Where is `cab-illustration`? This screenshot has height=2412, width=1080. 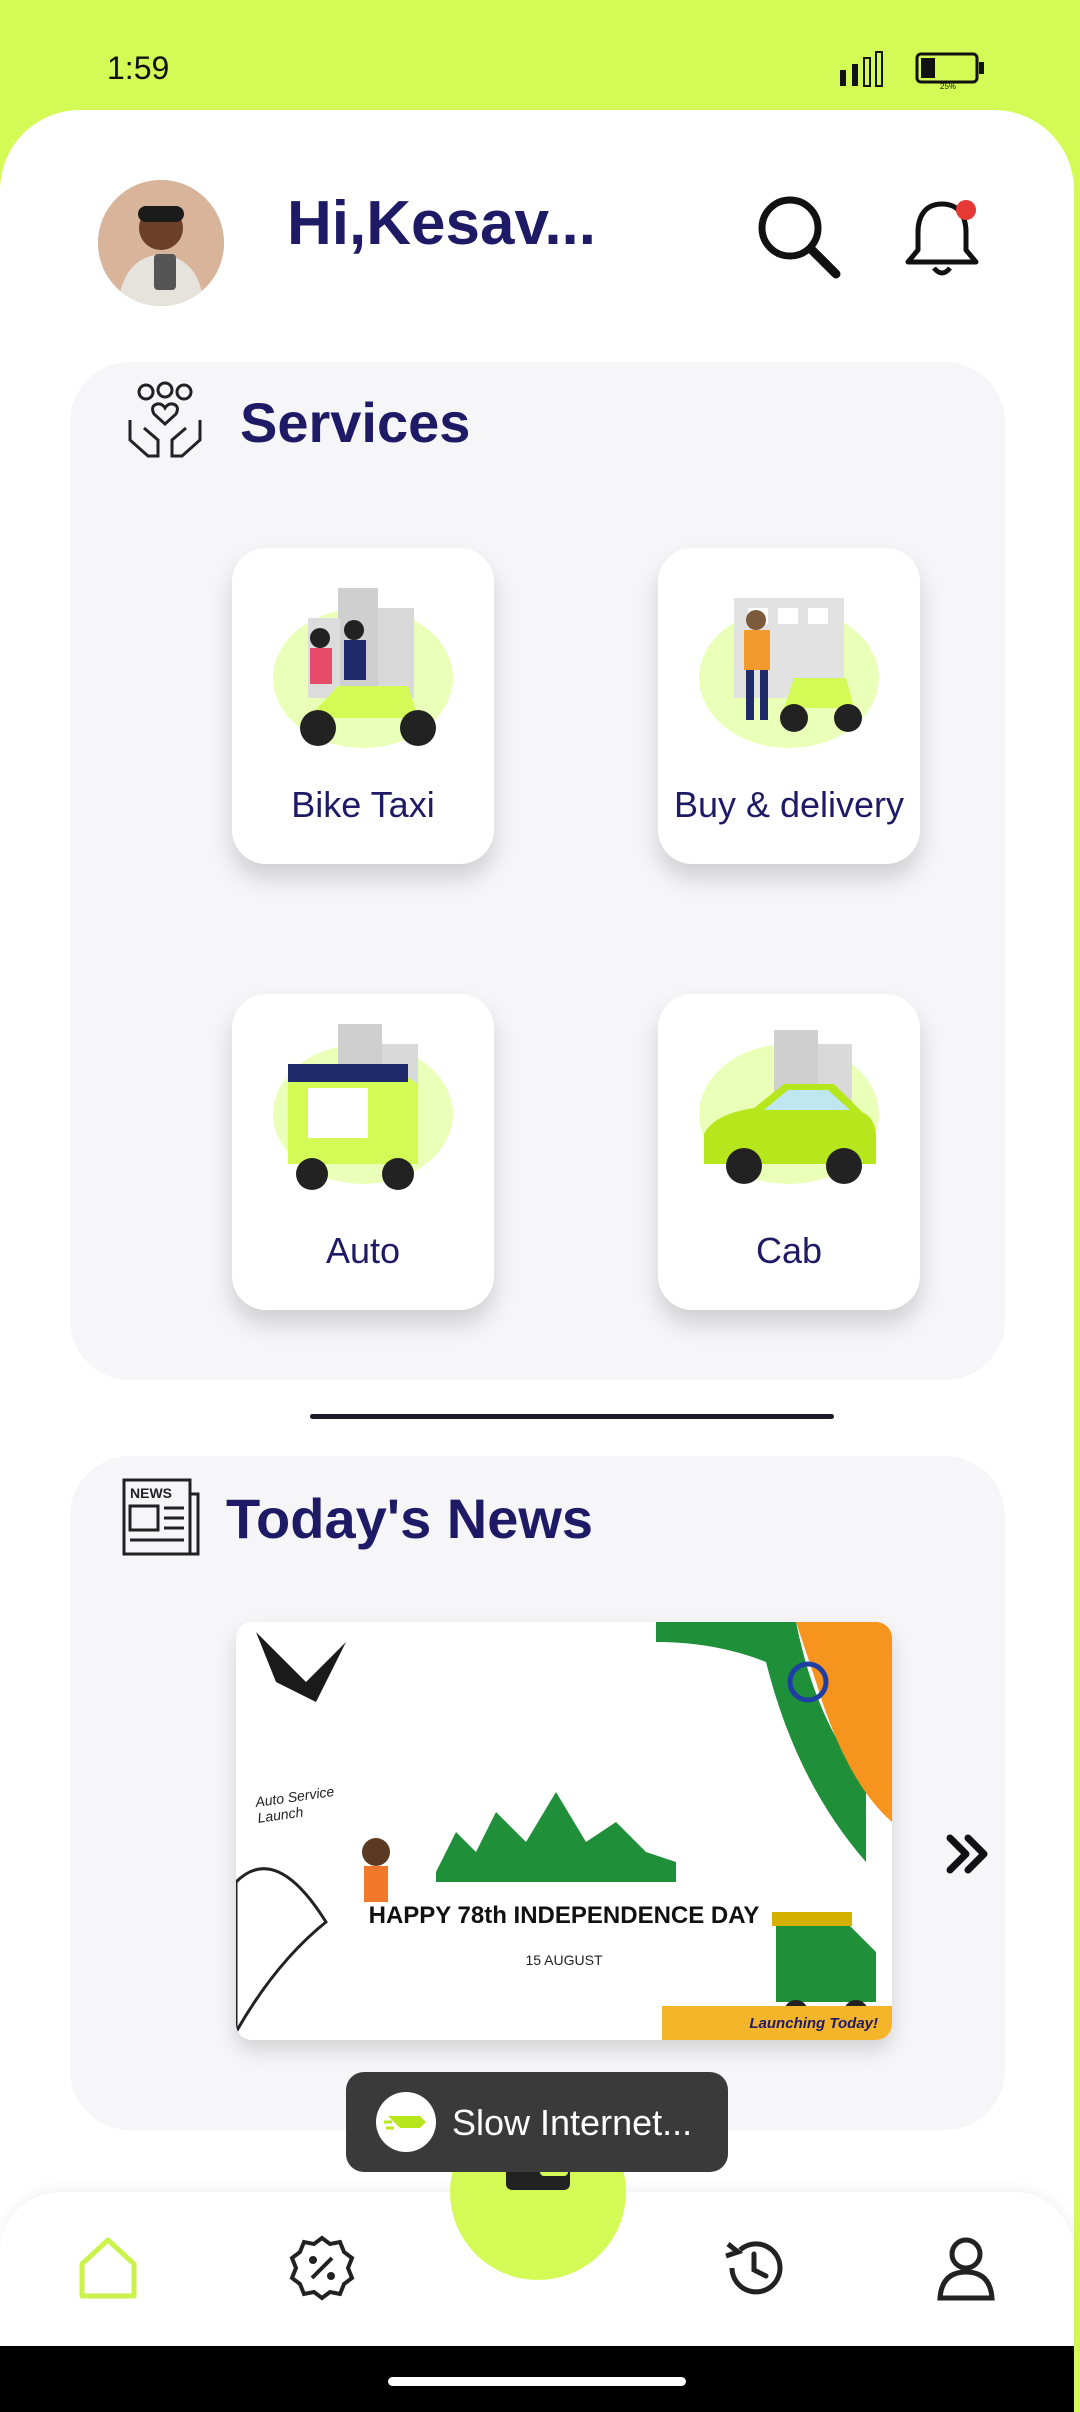
cab-illustration is located at coordinates (789, 1107).